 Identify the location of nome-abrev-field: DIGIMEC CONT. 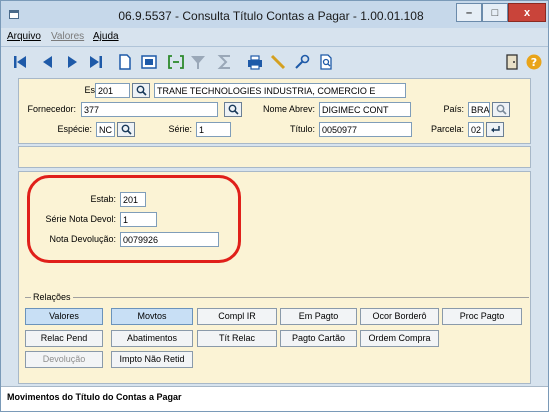
(365, 109).